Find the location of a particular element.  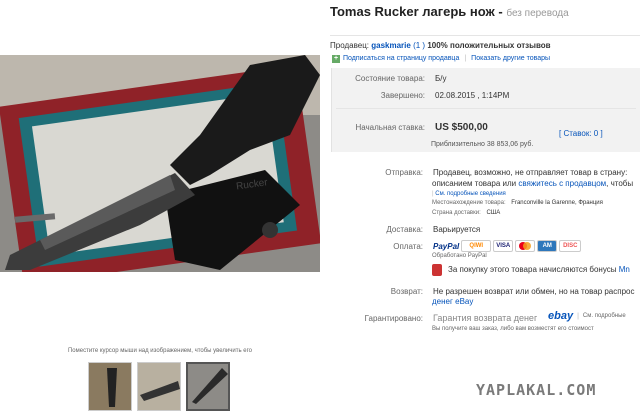

paypal-logo-icon: PayPal is located at coordinates (446, 246).